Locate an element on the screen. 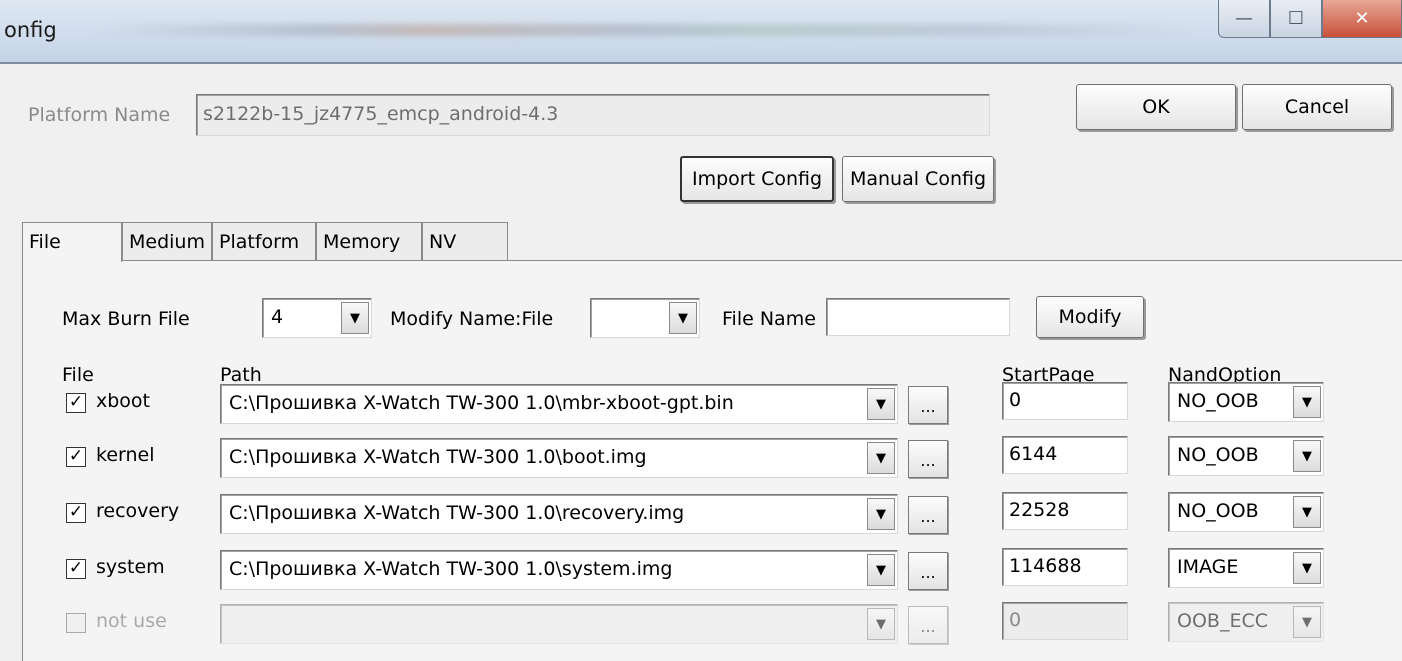 This screenshot has height=661, width=1402. close-icon: ✕ is located at coordinates (1362, 18).